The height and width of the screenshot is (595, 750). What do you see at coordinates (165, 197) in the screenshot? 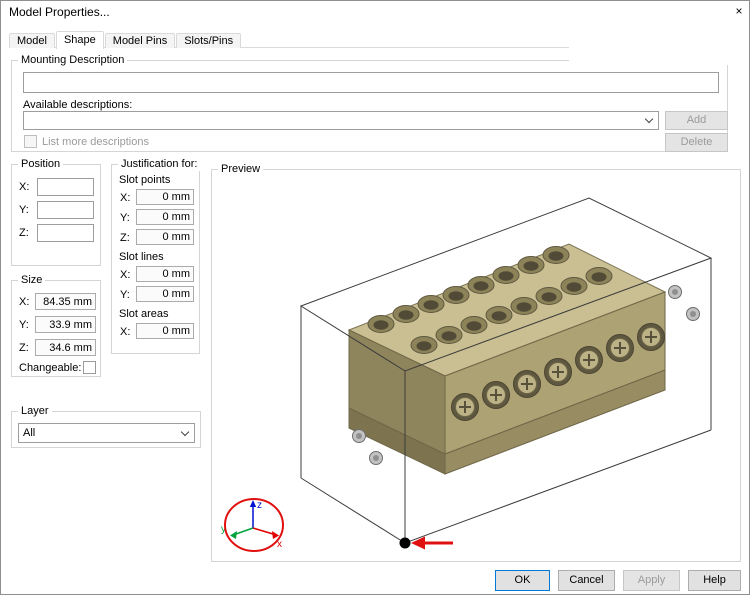
I see `slot-points-x-field` at bounding box center [165, 197].